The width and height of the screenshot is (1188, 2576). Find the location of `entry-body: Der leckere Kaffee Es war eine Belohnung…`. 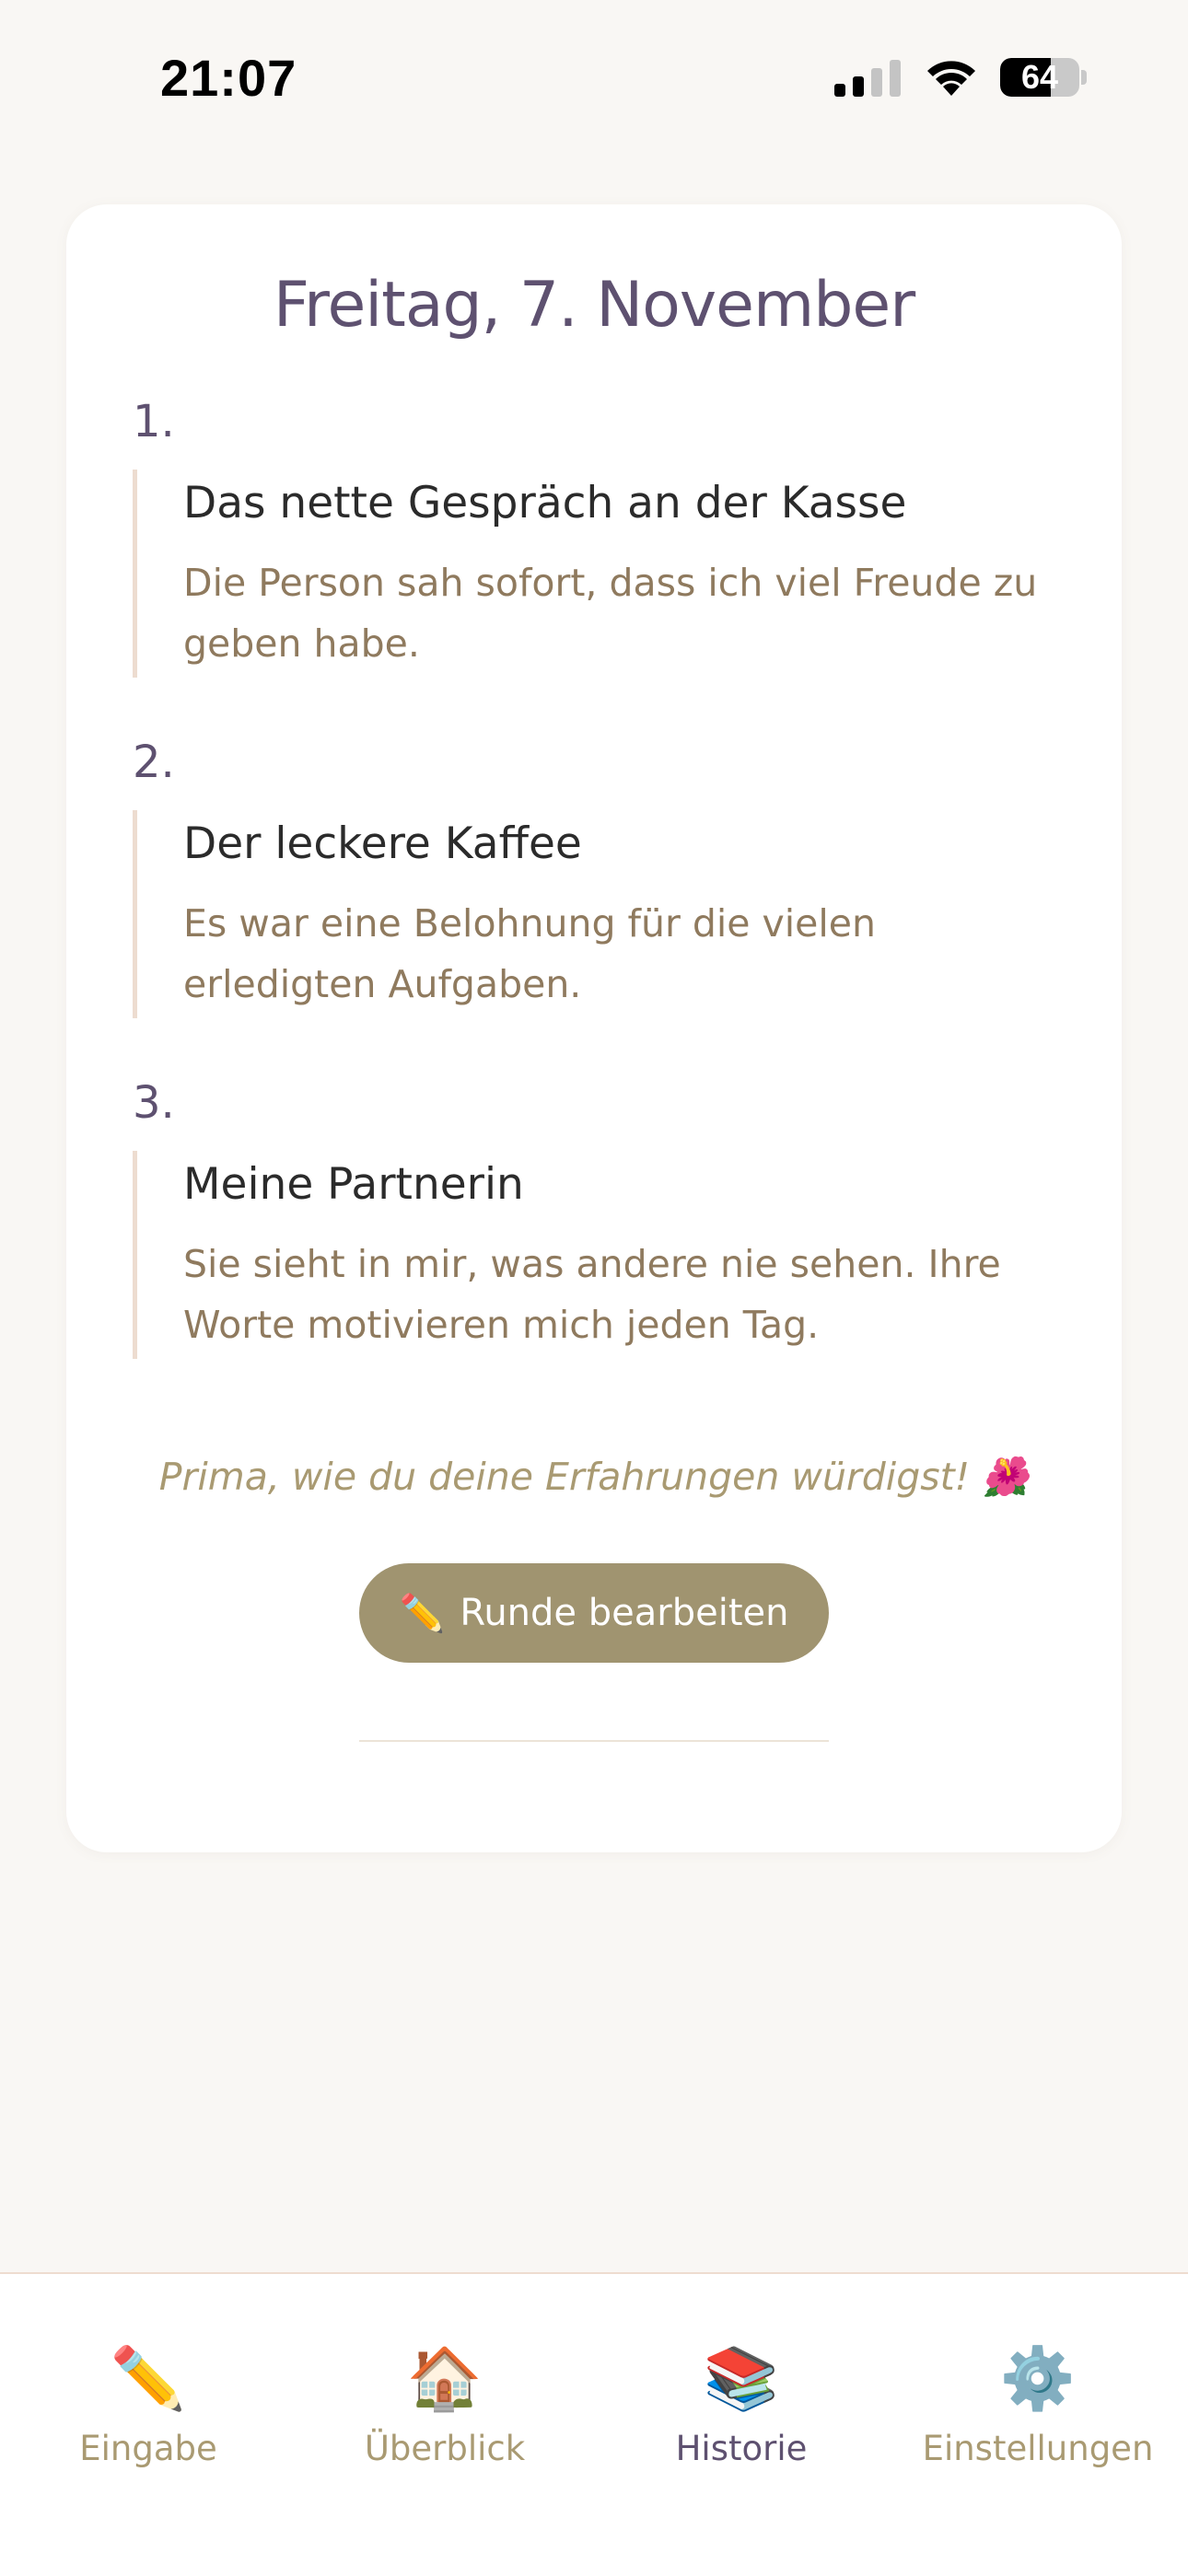

entry-body: Der leckere Kaffee Es war eine Belohnung… is located at coordinates (598, 914).